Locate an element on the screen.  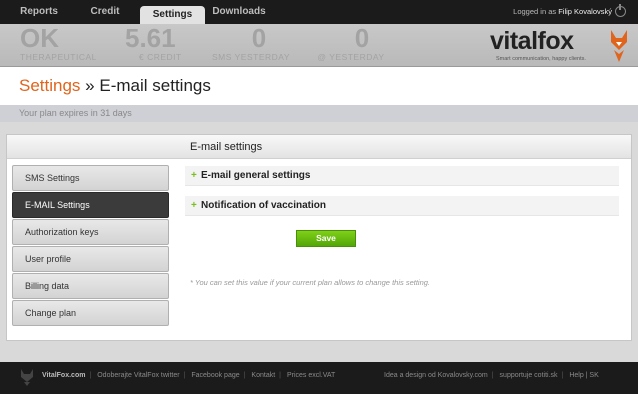
tab-downloads: Downloads is located at coordinates (239, 12).